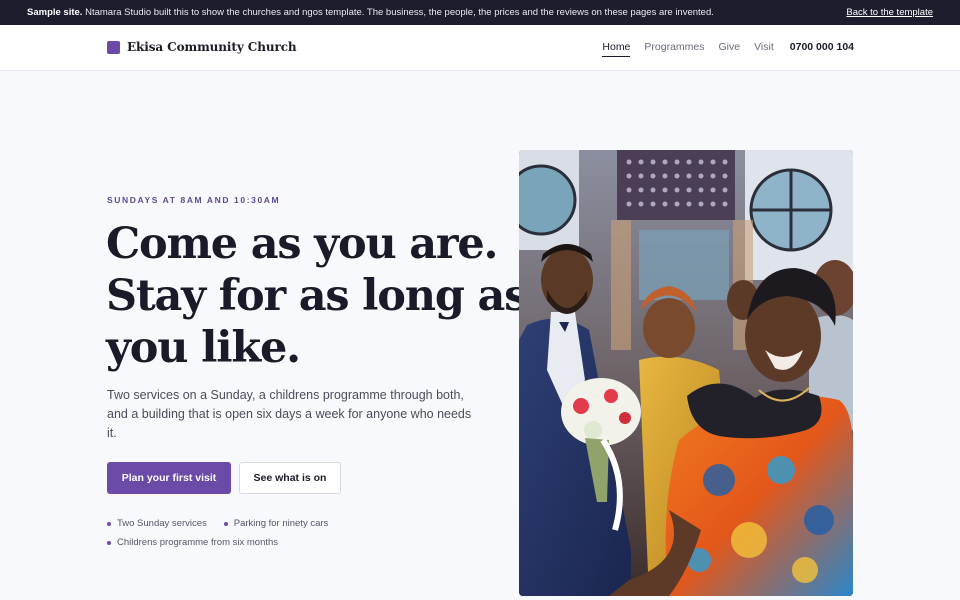 This screenshot has height=600, width=960. What do you see at coordinates (162, 523) in the screenshot?
I see `feature-label: Two Sunday services` at bounding box center [162, 523].